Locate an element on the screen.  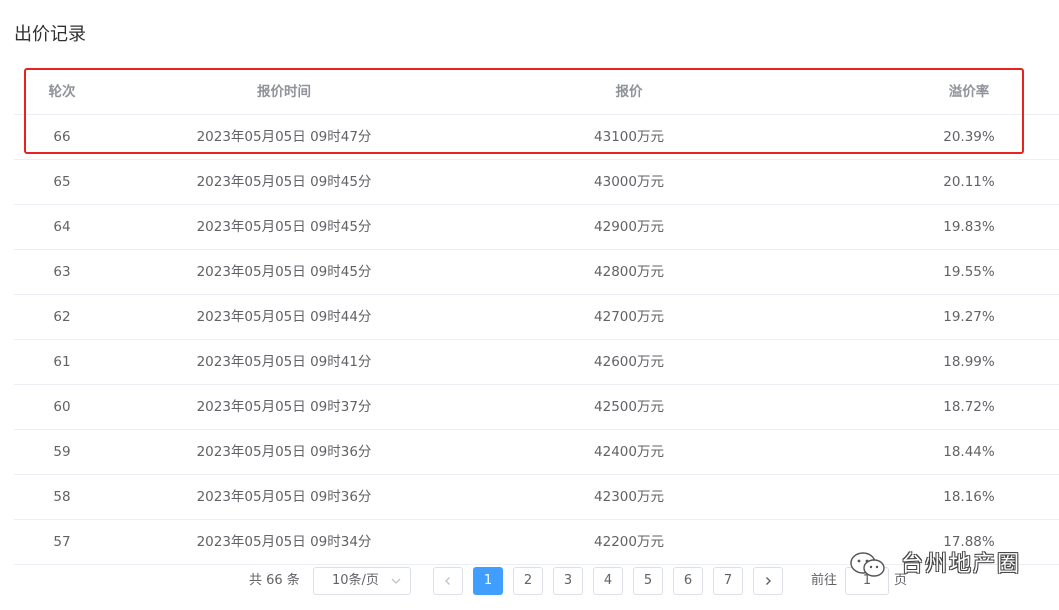
next-page-button is located at coordinates (768, 581).